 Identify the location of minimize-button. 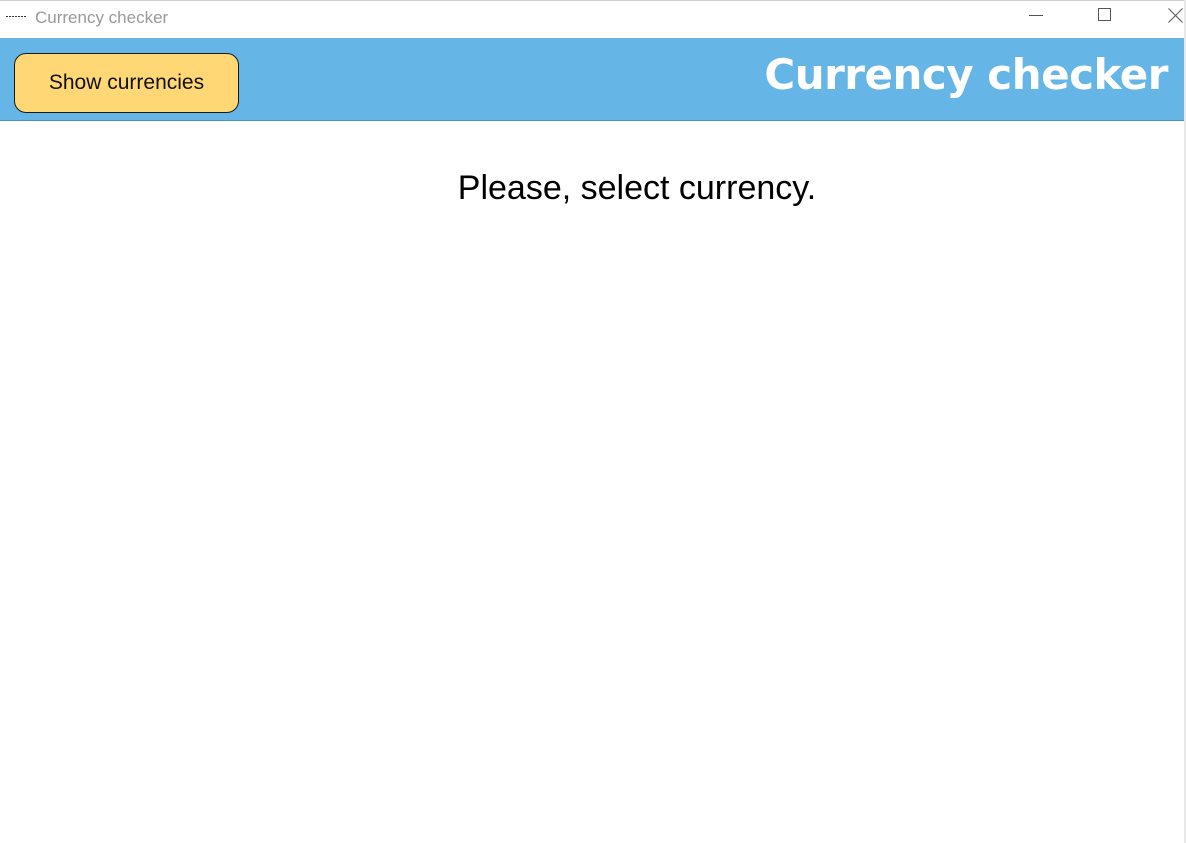
(1036, 16).